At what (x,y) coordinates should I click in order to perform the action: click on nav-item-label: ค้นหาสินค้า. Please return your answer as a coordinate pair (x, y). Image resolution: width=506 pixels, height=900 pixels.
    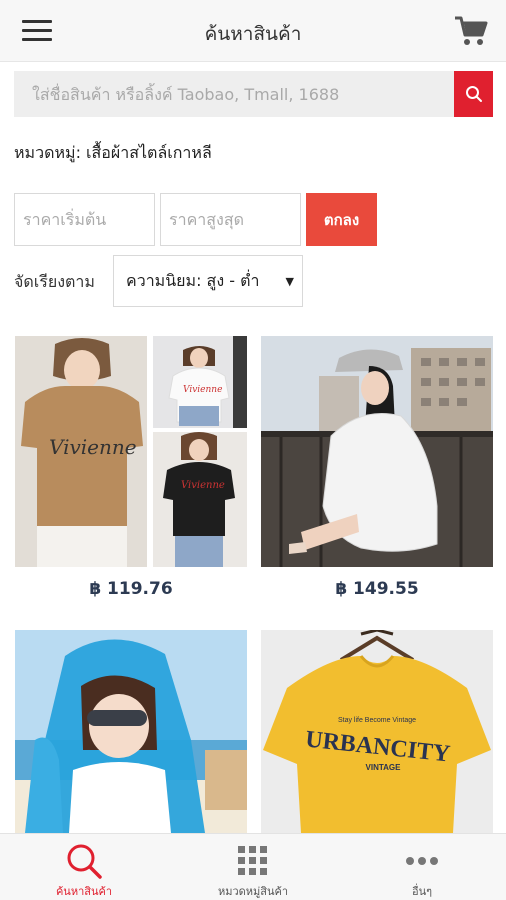
    Looking at the image, I should click on (84, 891).